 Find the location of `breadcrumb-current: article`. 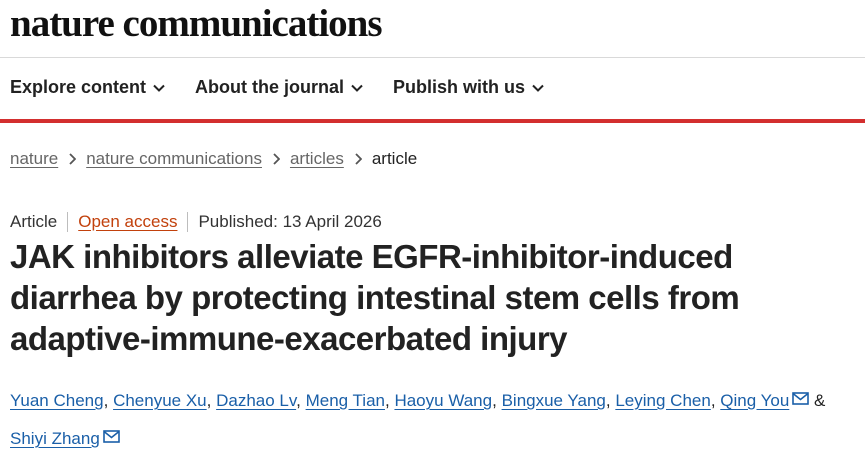

breadcrumb-current: article is located at coordinates (394, 158).